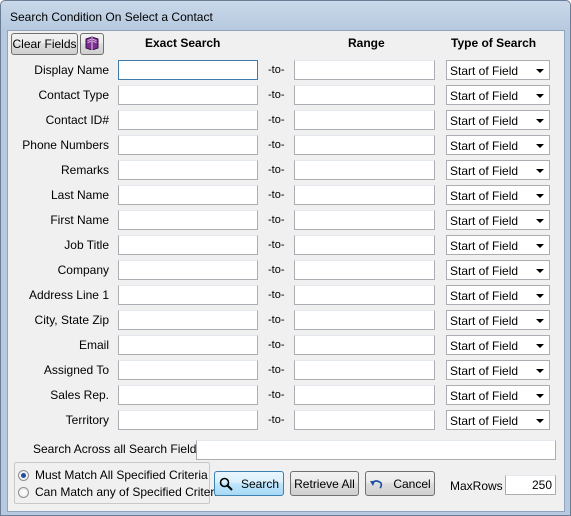 The image size is (571, 516). What do you see at coordinates (44, 44) in the screenshot?
I see `clear-fields-button: Clear Fields` at bounding box center [44, 44].